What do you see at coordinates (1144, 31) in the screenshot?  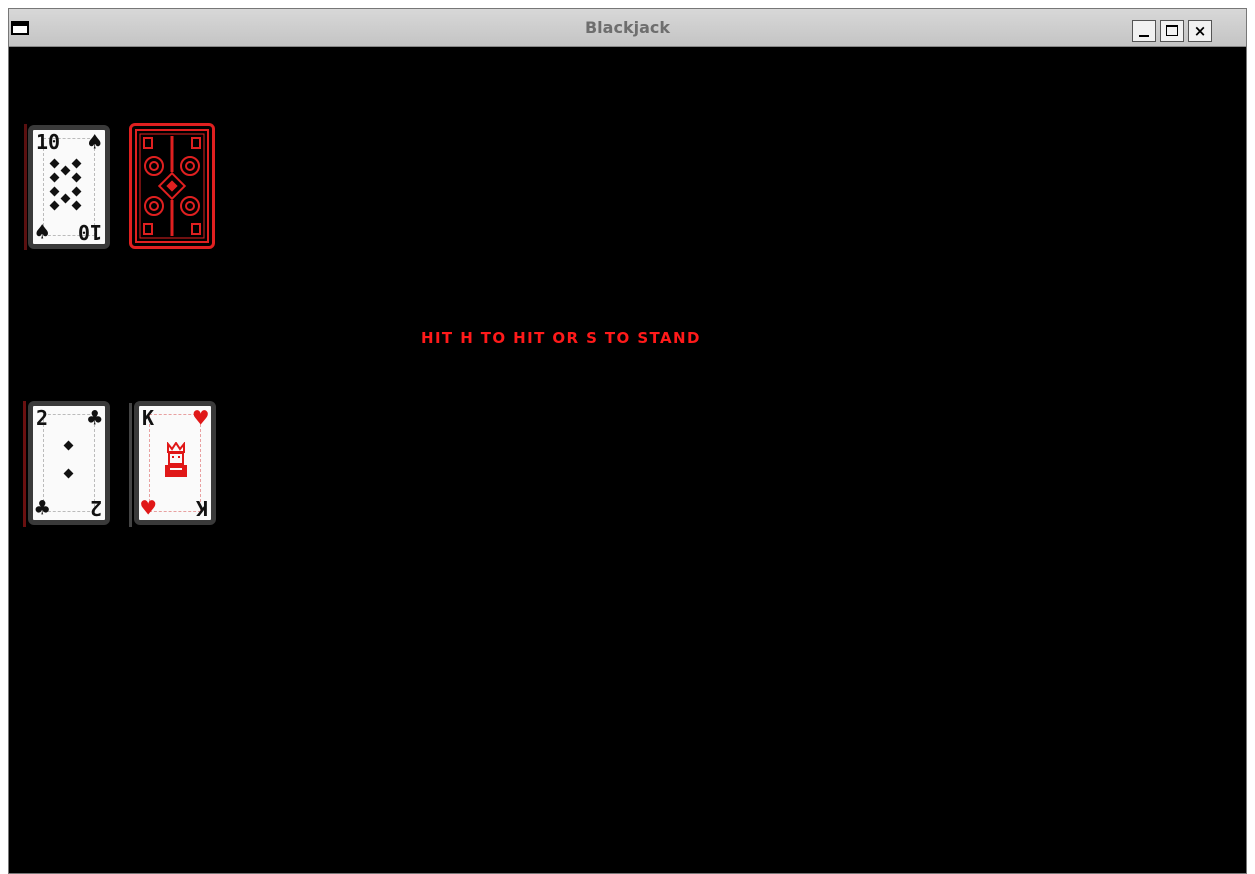 I see `minimize-button` at bounding box center [1144, 31].